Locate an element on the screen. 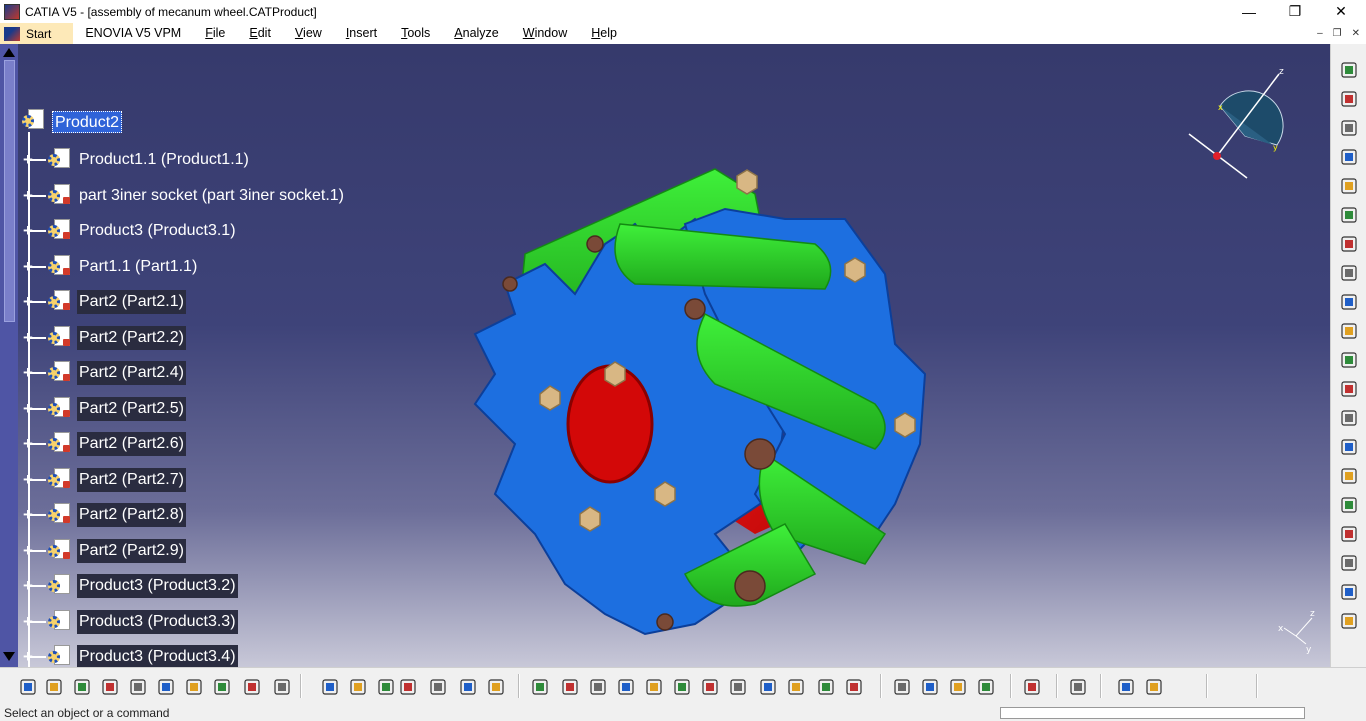 Image resolution: width=1366 pixels, height=721 pixels. tree-expand-icon is located at coordinates (438, 687).